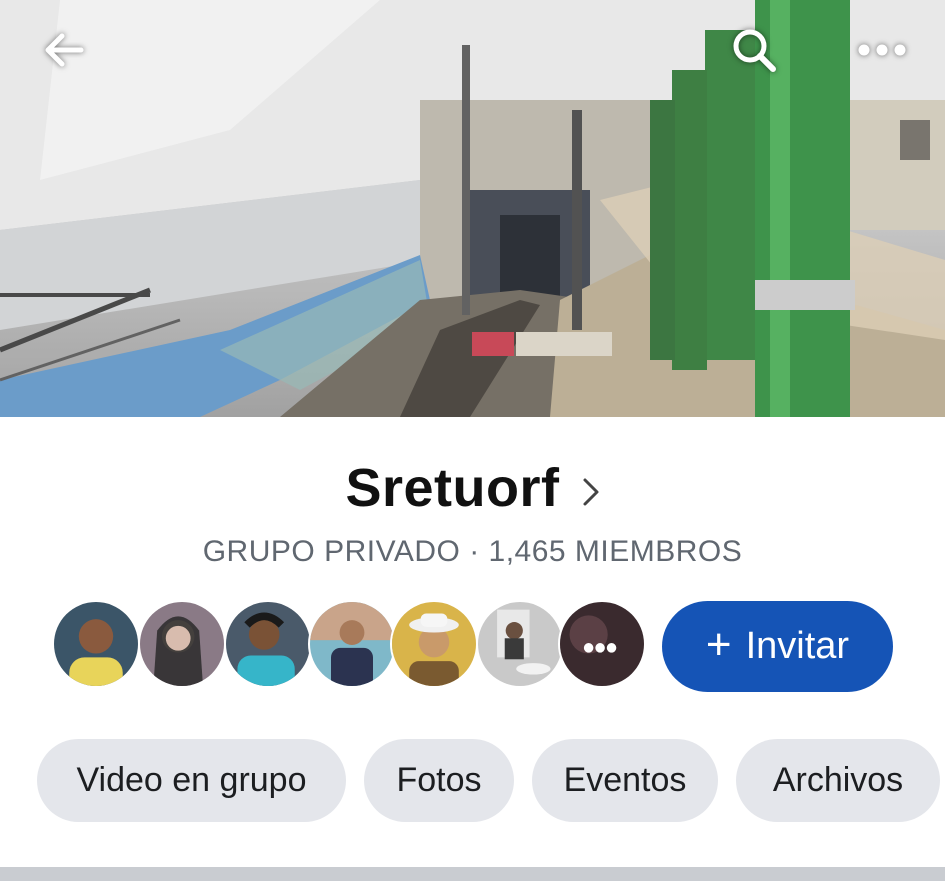 The height and width of the screenshot is (881, 945). What do you see at coordinates (472, 874) in the screenshot?
I see `section-divider` at bounding box center [472, 874].